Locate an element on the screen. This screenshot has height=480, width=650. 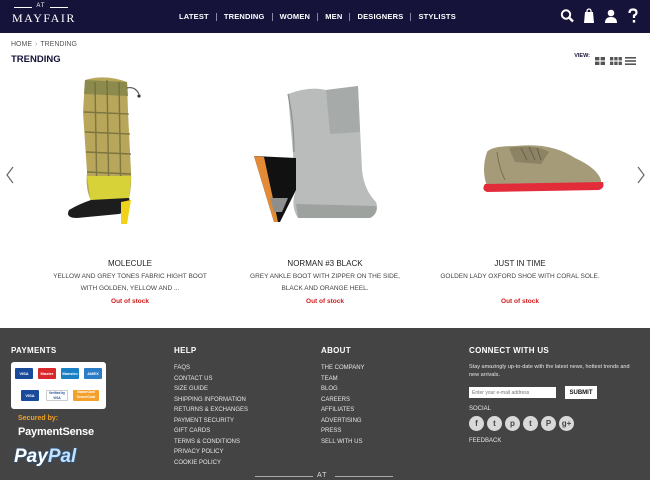
footer-link-press: PRESS is located at coordinates (343, 431).